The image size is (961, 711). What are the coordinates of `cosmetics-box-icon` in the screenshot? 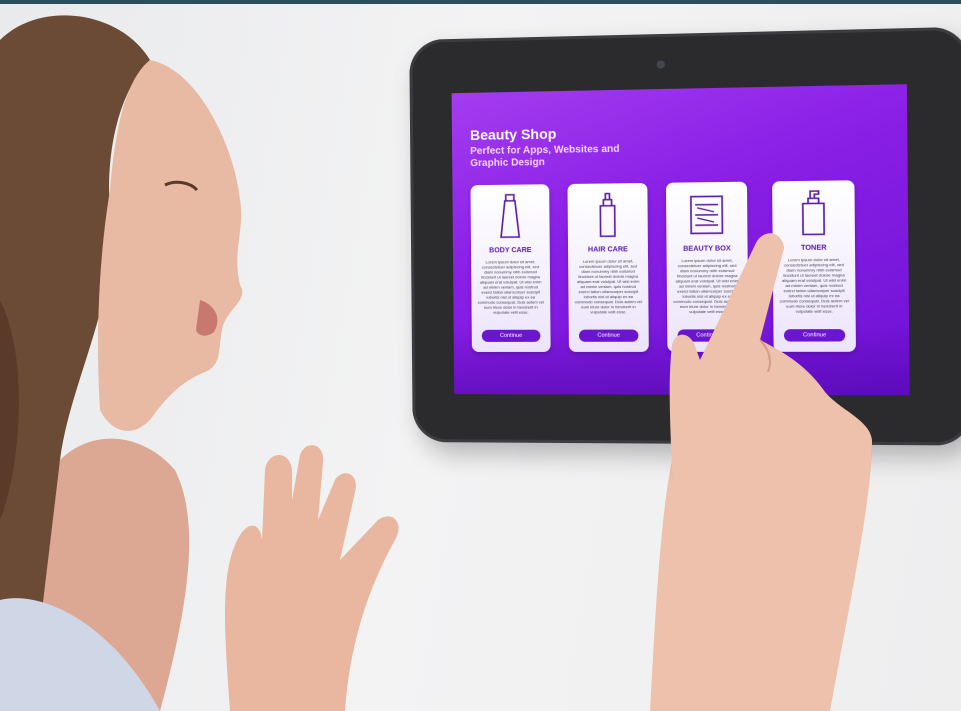 It's located at (707, 214).